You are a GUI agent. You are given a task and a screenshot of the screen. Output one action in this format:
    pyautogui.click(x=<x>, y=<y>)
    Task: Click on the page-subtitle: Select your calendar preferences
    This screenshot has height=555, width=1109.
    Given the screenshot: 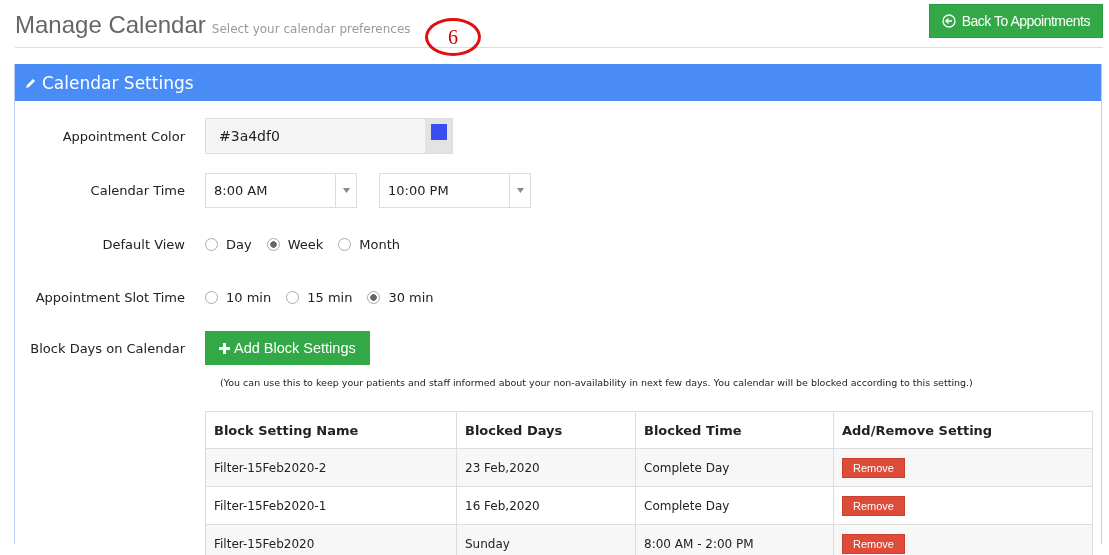 What is the action you would take?
    pyautogui.click(x=311, y=29)
    